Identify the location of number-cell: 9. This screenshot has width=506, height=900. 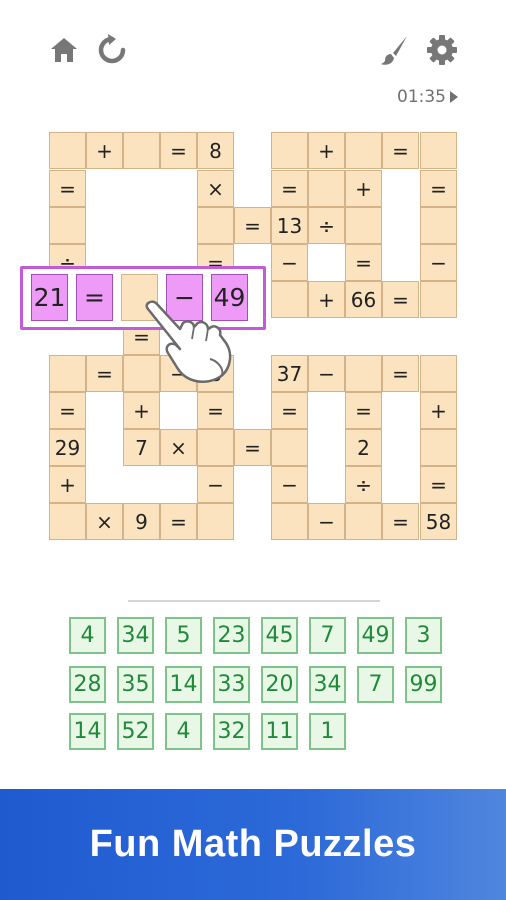
(141, 521).